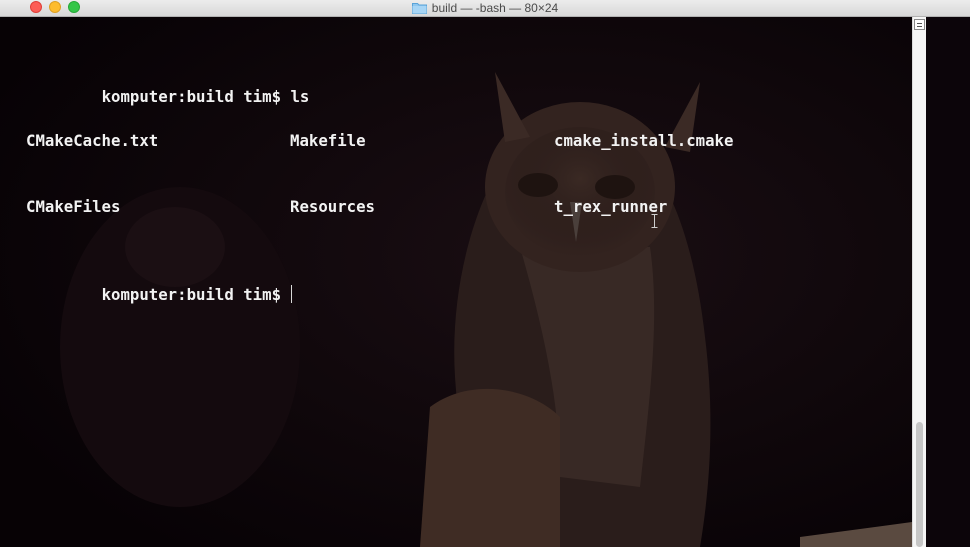 This screenshot has width=970, height=547. Describe the element at coordinates (205, 96) in the screenshot. I see `command-text: komputer:build tim$ ls` at that location.